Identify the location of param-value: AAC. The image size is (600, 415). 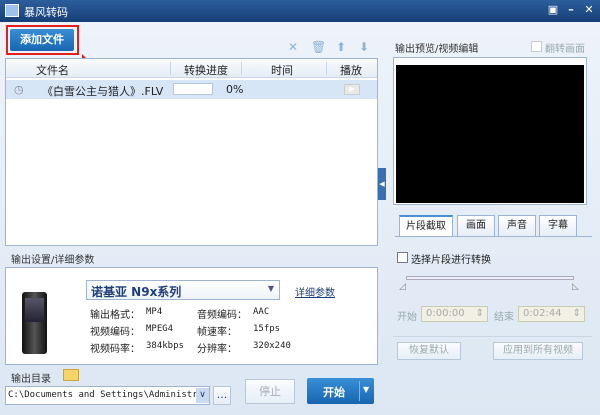
(261, 312).